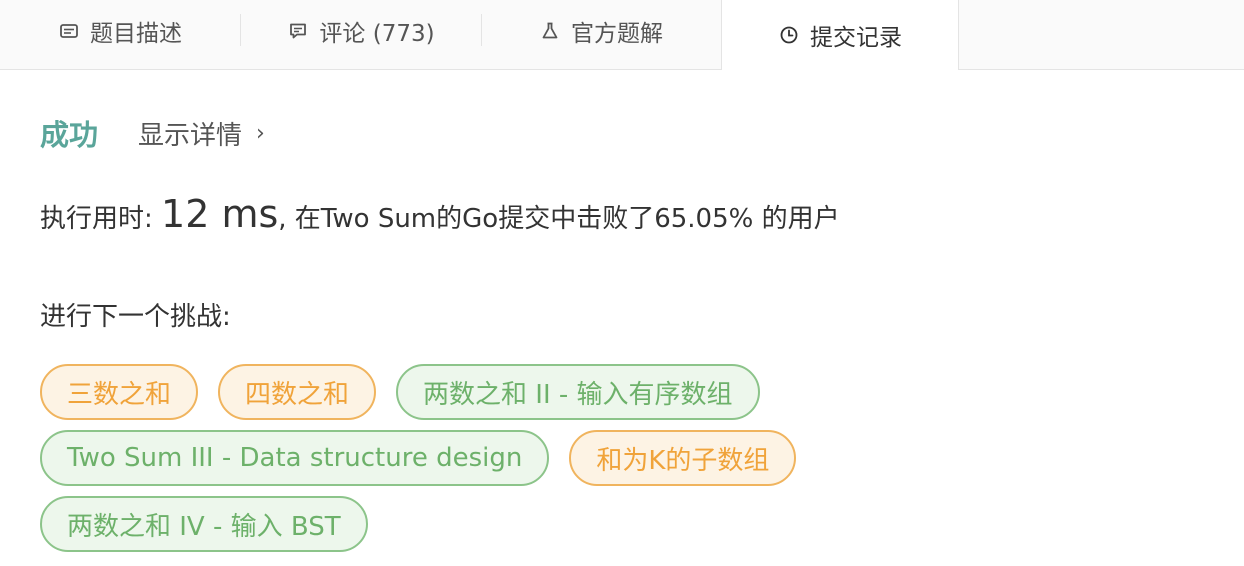  Describe the element at coordinates (297, 392) in the screenshot. I see `challenge-chip: 四数之和` at that location.